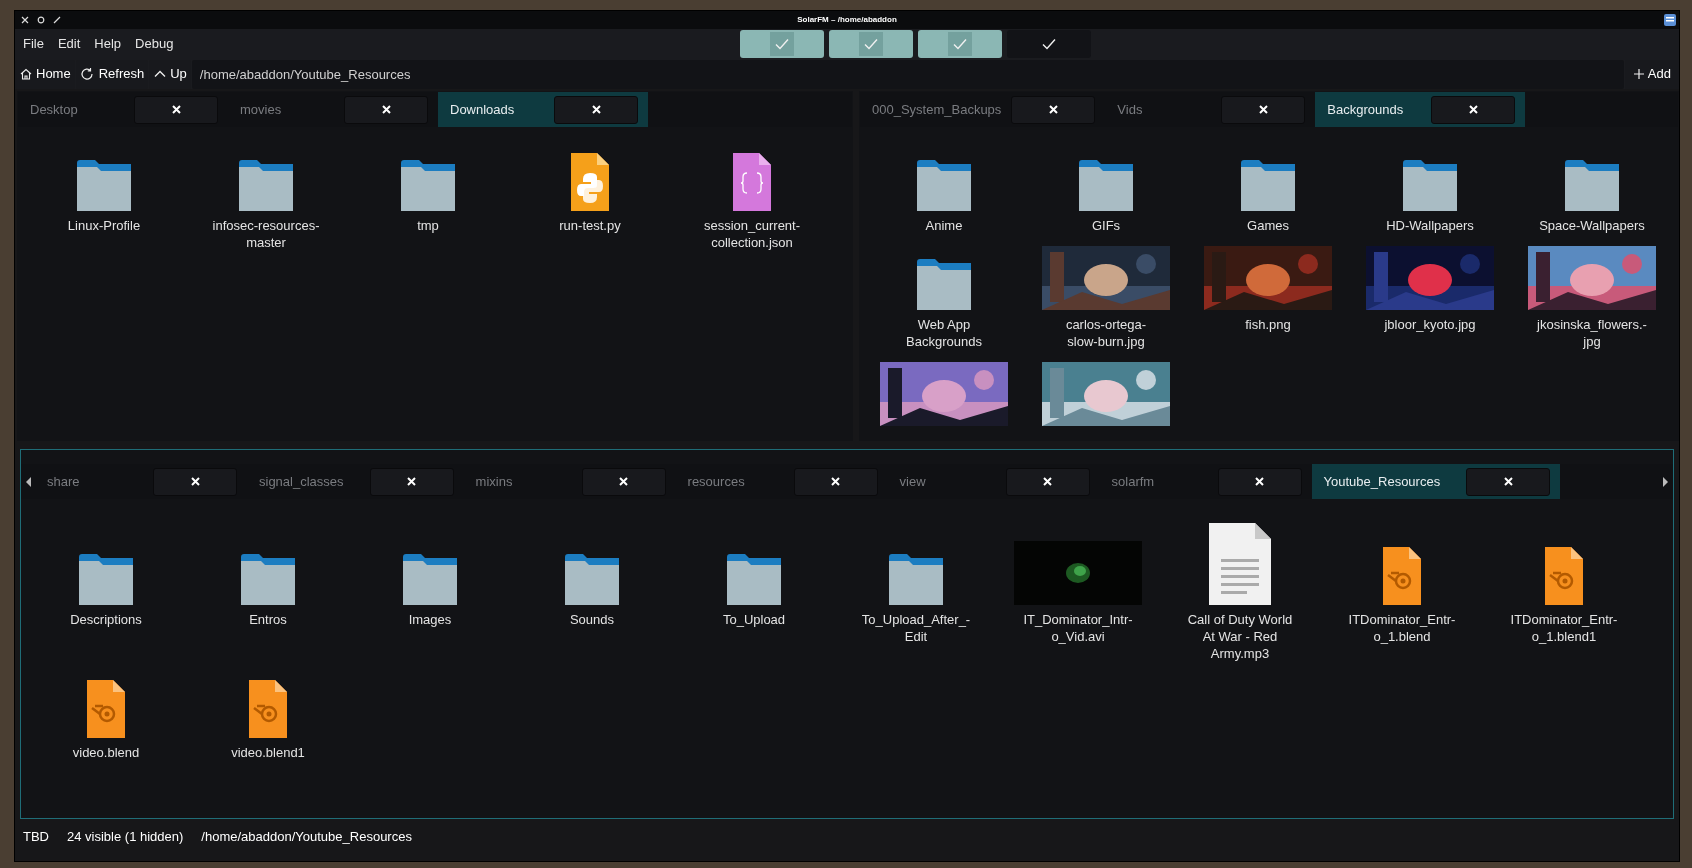  What do you see at coordinates (1430, 225) in the screenshot?
I see `file-name: HD-Wallpapers` at bounding box center [1430, 225].